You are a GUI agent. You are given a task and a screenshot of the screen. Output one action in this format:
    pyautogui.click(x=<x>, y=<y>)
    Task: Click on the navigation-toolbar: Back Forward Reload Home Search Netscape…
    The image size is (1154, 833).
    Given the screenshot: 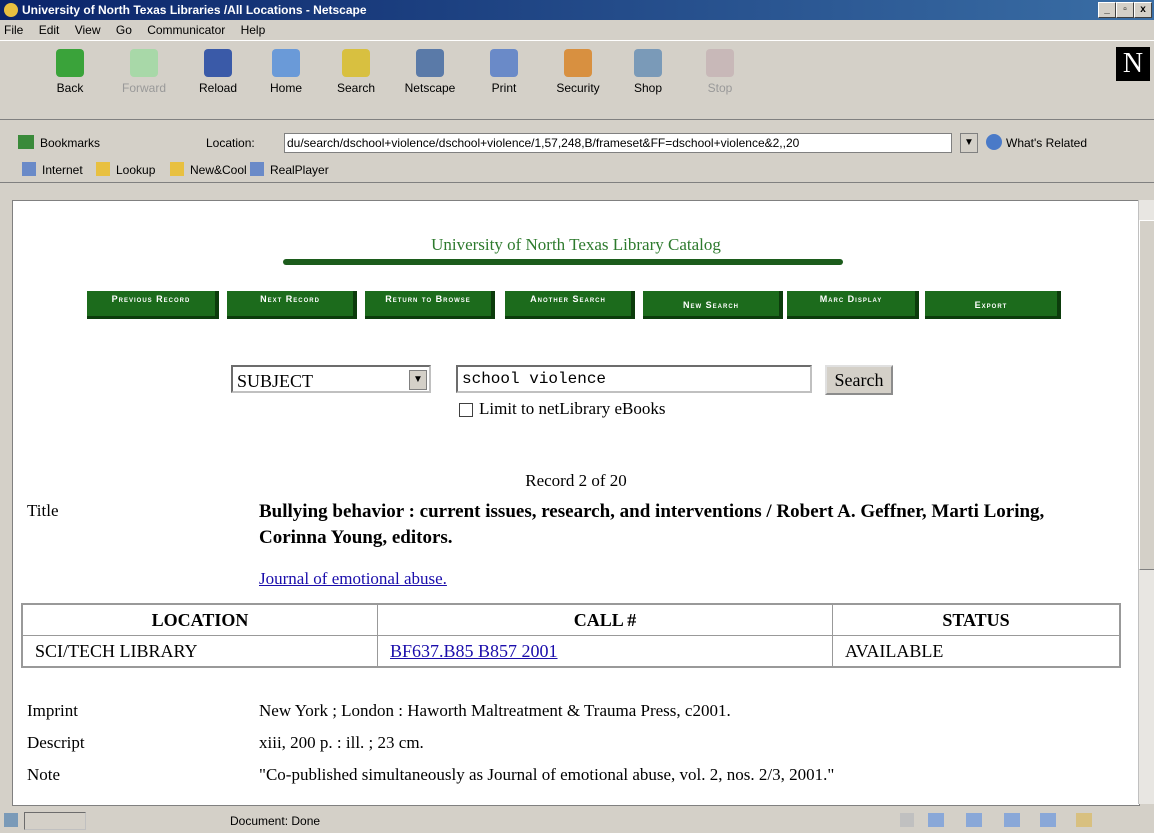 What is the action you would take?
    pyautogui.click(x=577, y=80)
    